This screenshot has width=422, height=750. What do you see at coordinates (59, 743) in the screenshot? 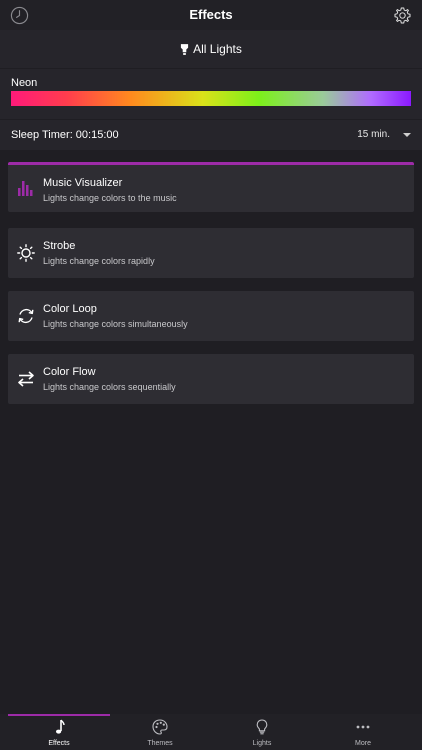
I see `tab-label: Effects` at bounding box center [59, 743].